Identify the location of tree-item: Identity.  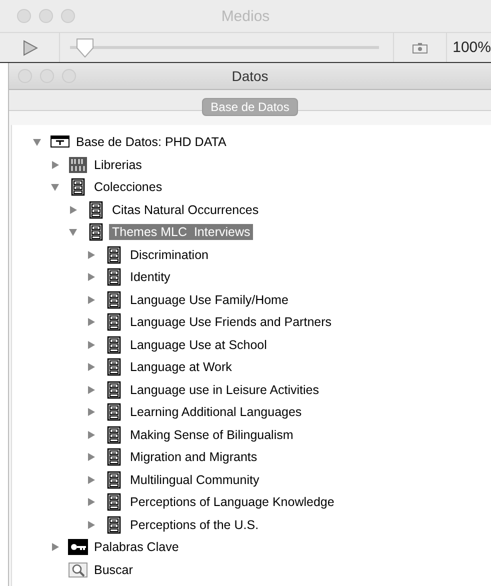
(150, 277).